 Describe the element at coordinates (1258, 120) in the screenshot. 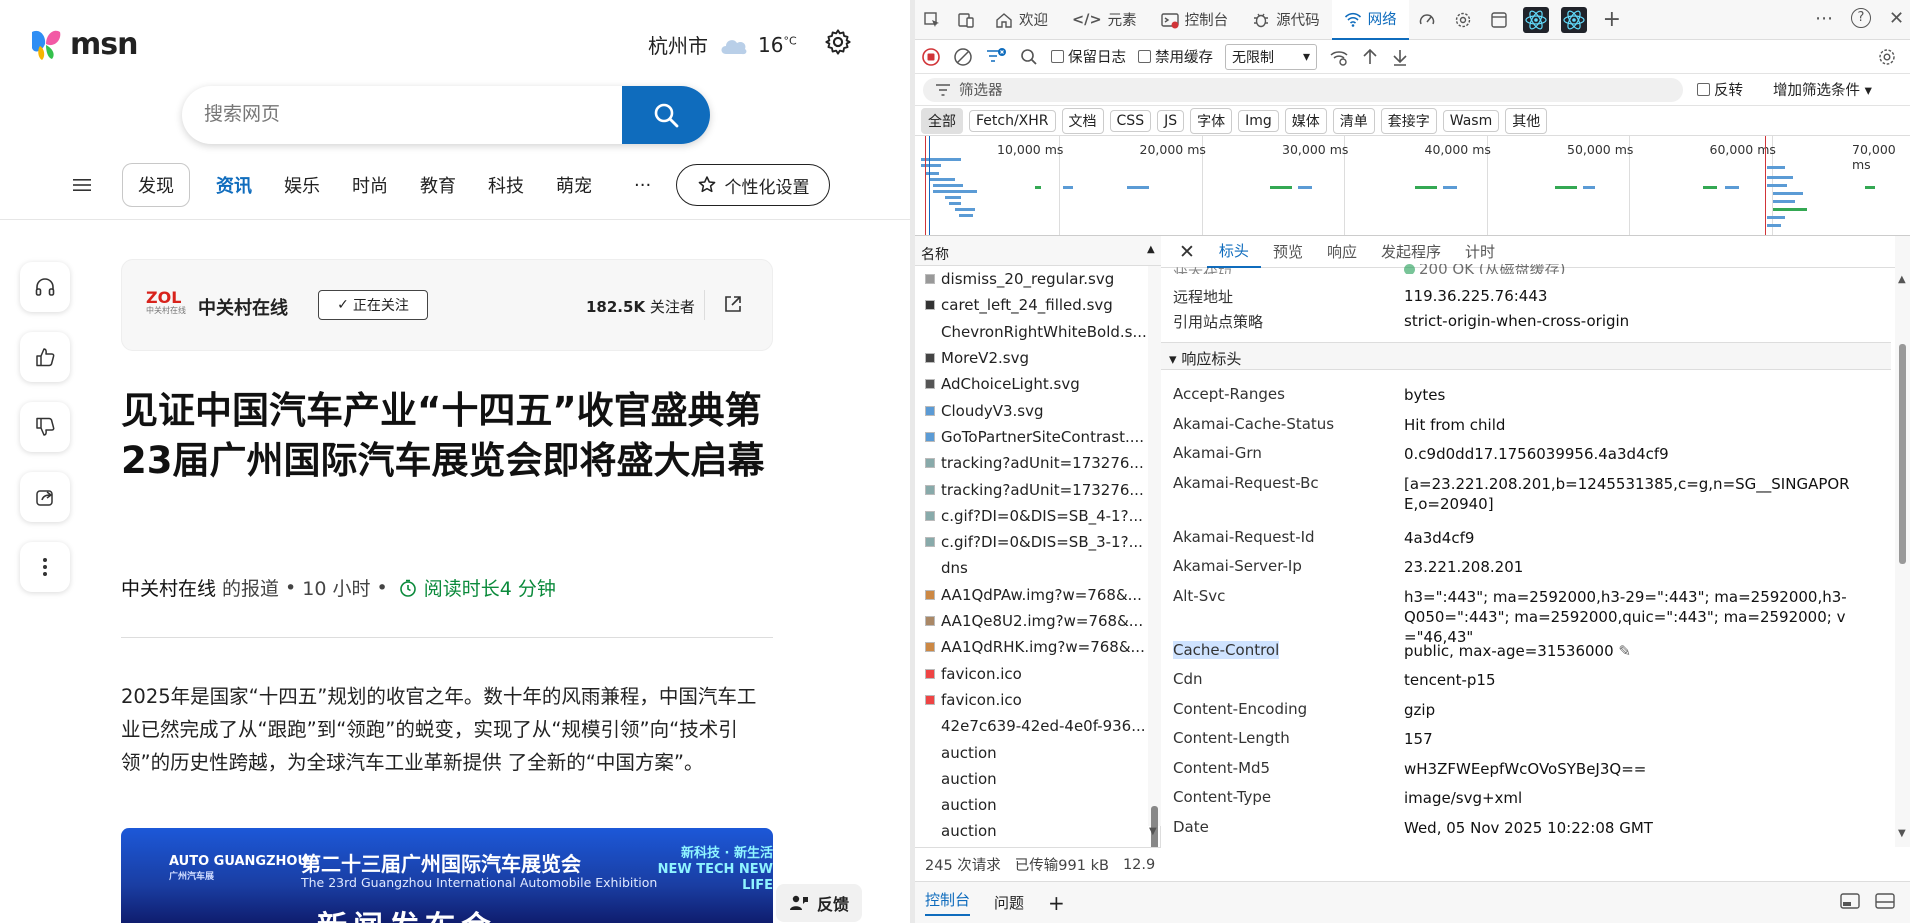

I see `type-filter-img: Img` at that location.